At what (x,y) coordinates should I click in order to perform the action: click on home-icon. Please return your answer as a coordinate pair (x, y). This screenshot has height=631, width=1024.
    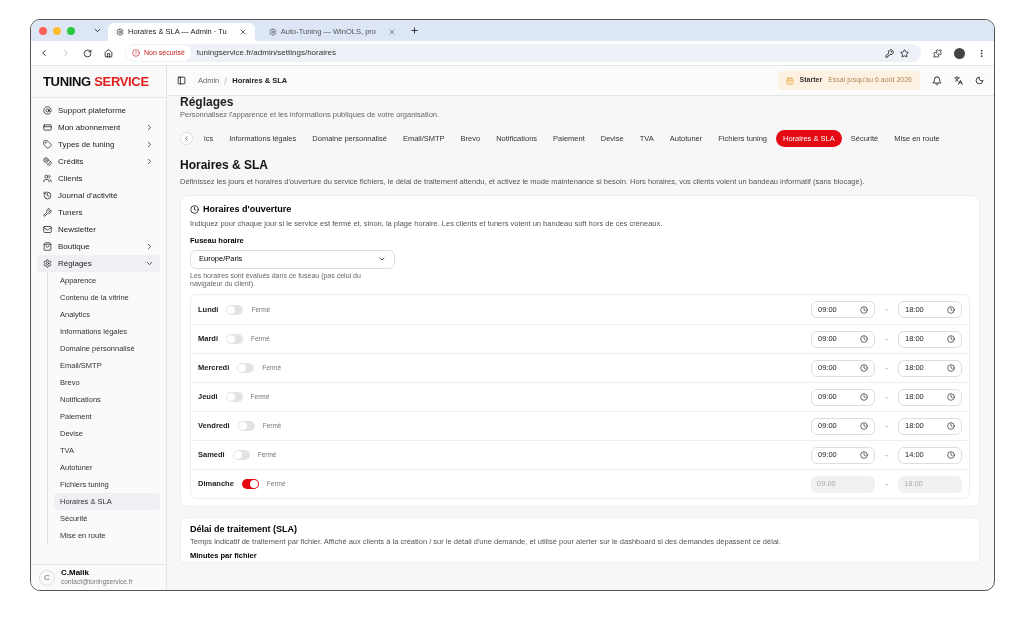
    Looking at the image, I should click on (108, 53).